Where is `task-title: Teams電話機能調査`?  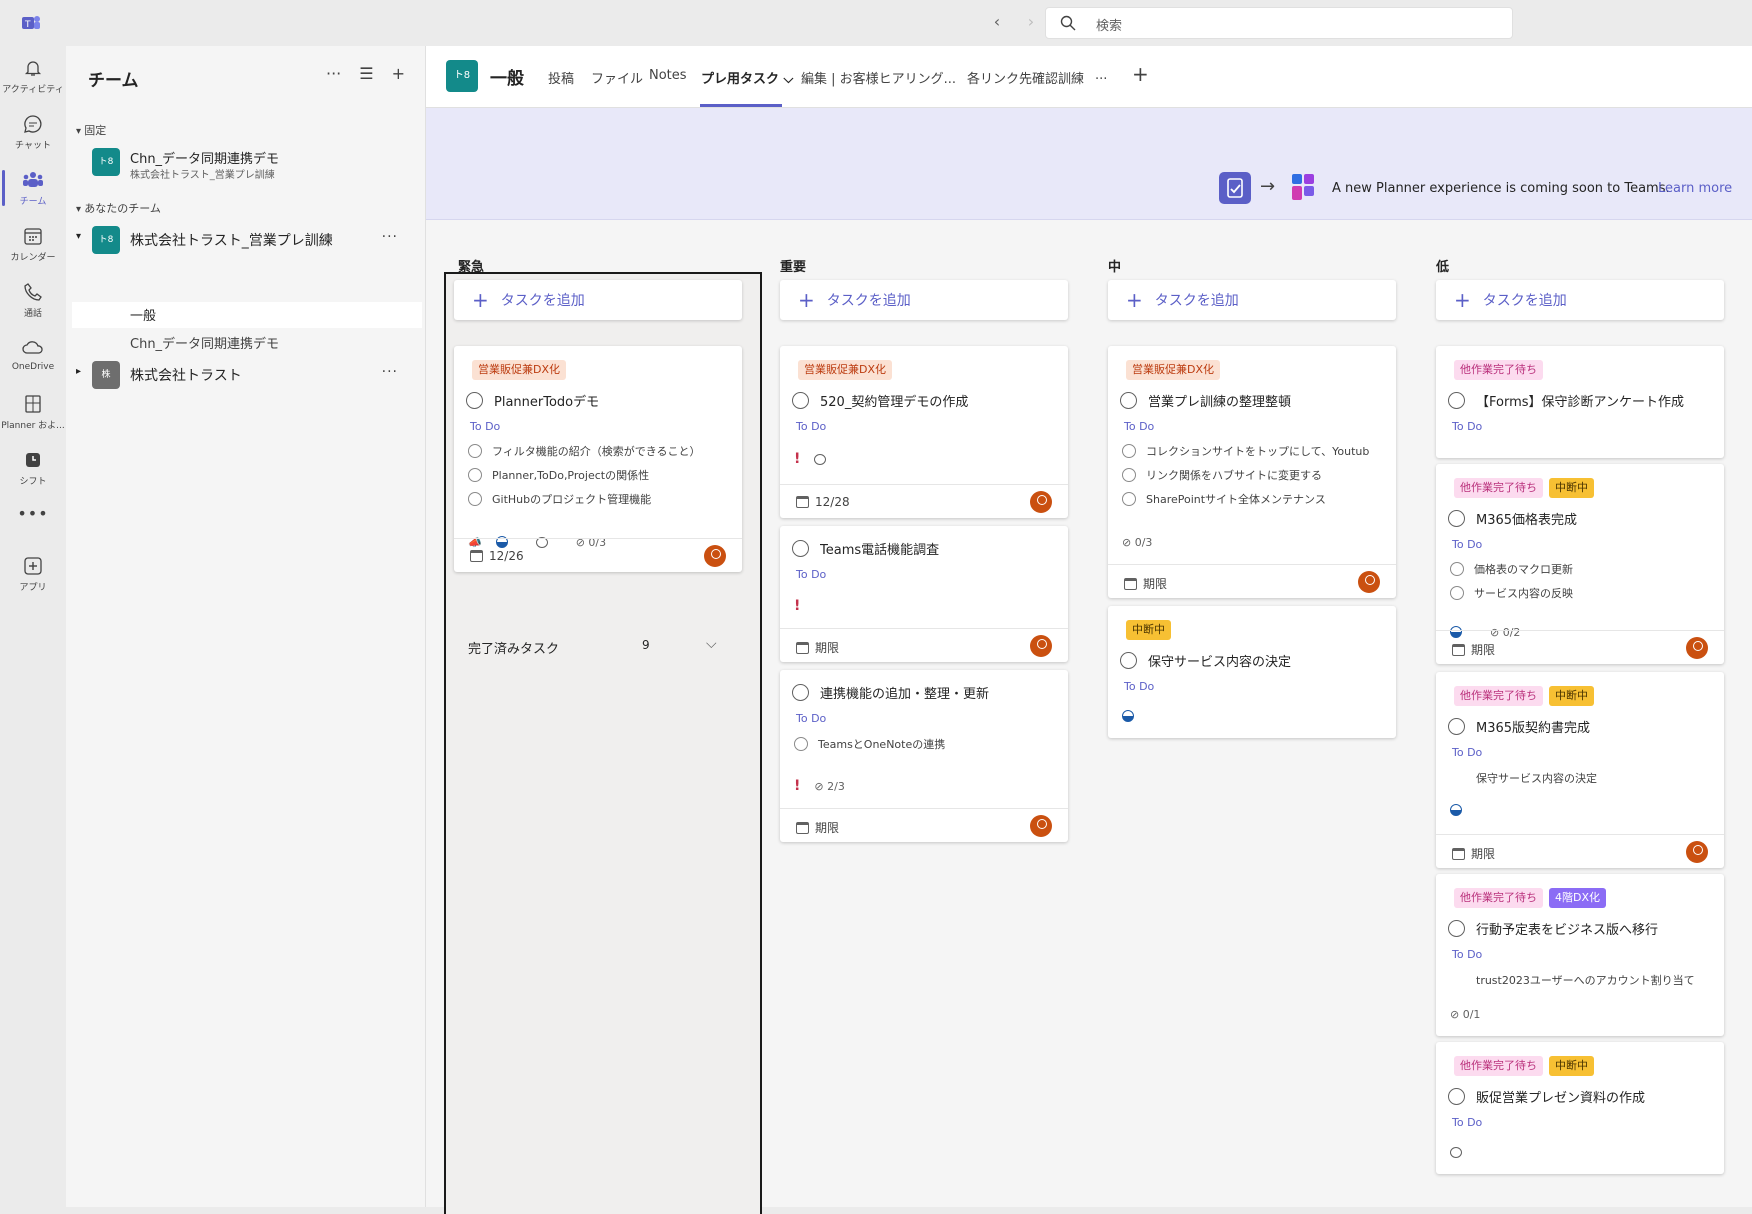
task-title: Teams電話機能調査 is located at coordinates (880, 550).